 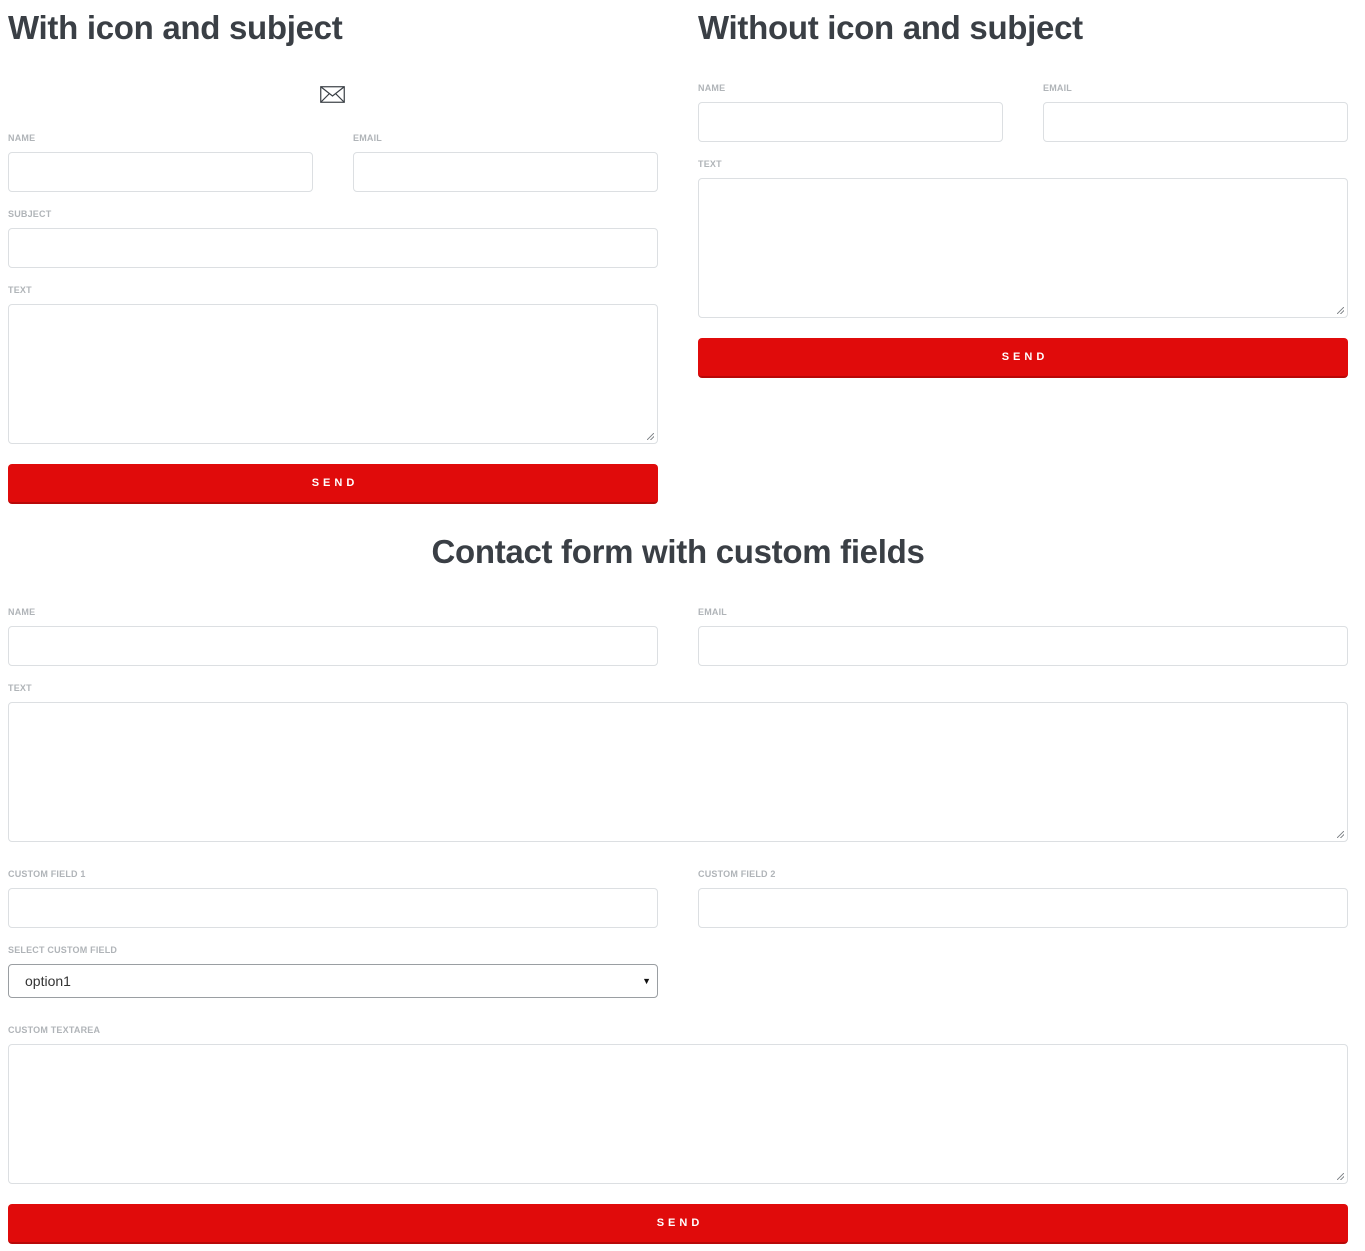 What do you see at coordinates (47, 874) in the screenshot?
I see `form3-custom-field-1-label: CUSTOM FIELD 1` at bounding box center [47, 874].